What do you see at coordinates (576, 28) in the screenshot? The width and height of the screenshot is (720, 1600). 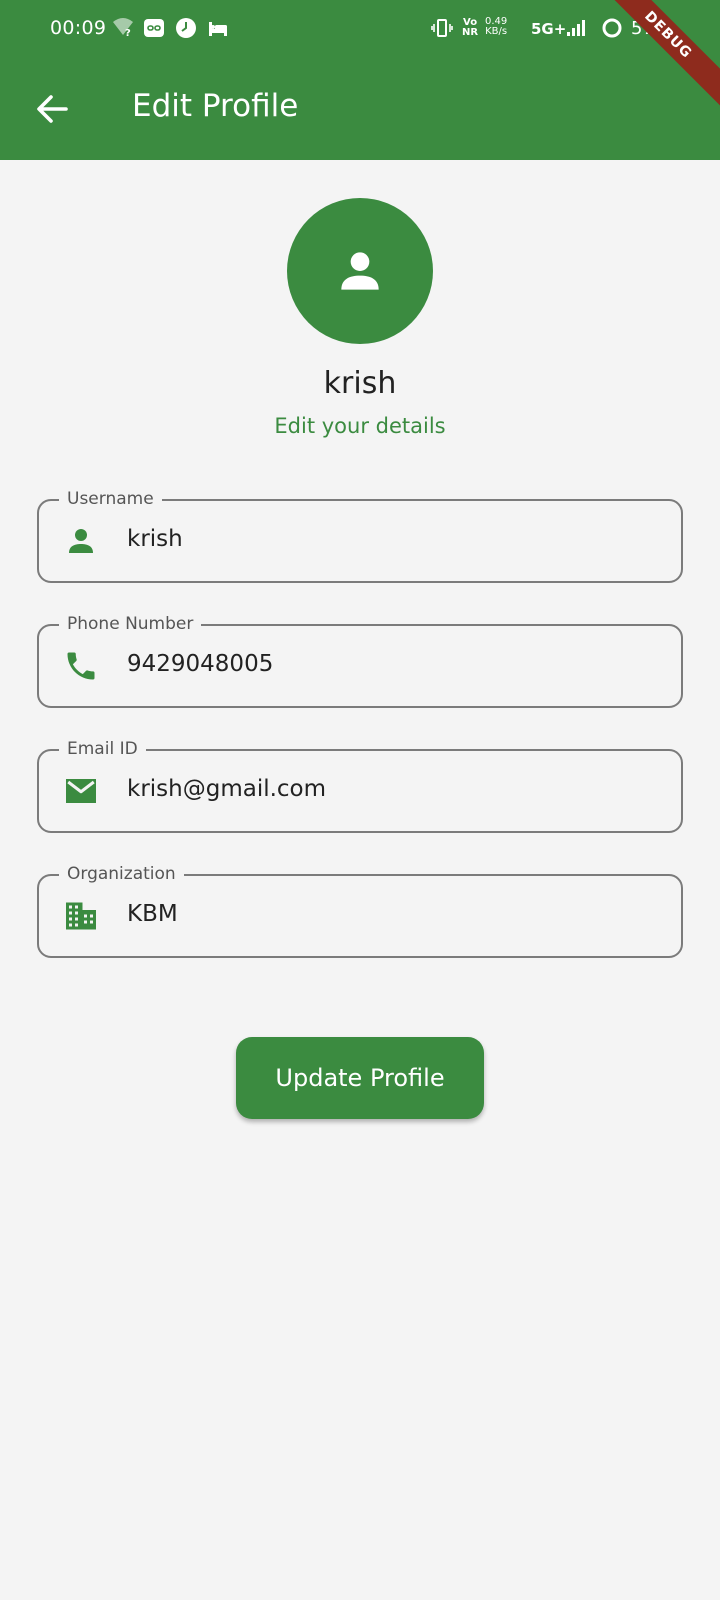 I see `signal-icon` at bounding box center [576, 28].